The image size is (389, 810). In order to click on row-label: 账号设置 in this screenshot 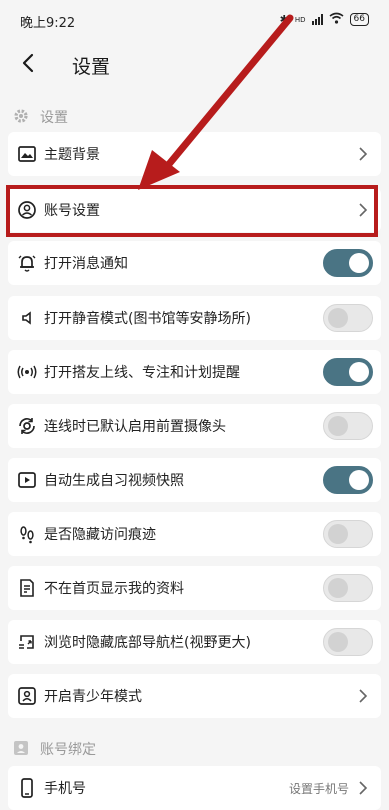, I will do `click(72, 211)`.